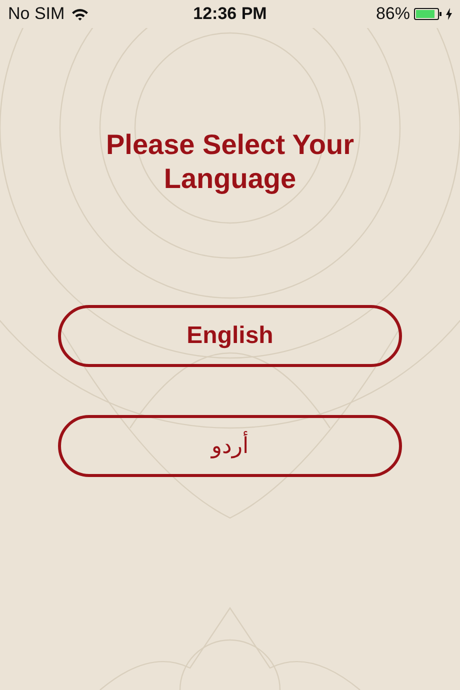  What do you see at coordinates (393, 14) in the screenshot?
I see `battery-percentage: 86%` at bounding box center [393, 14].